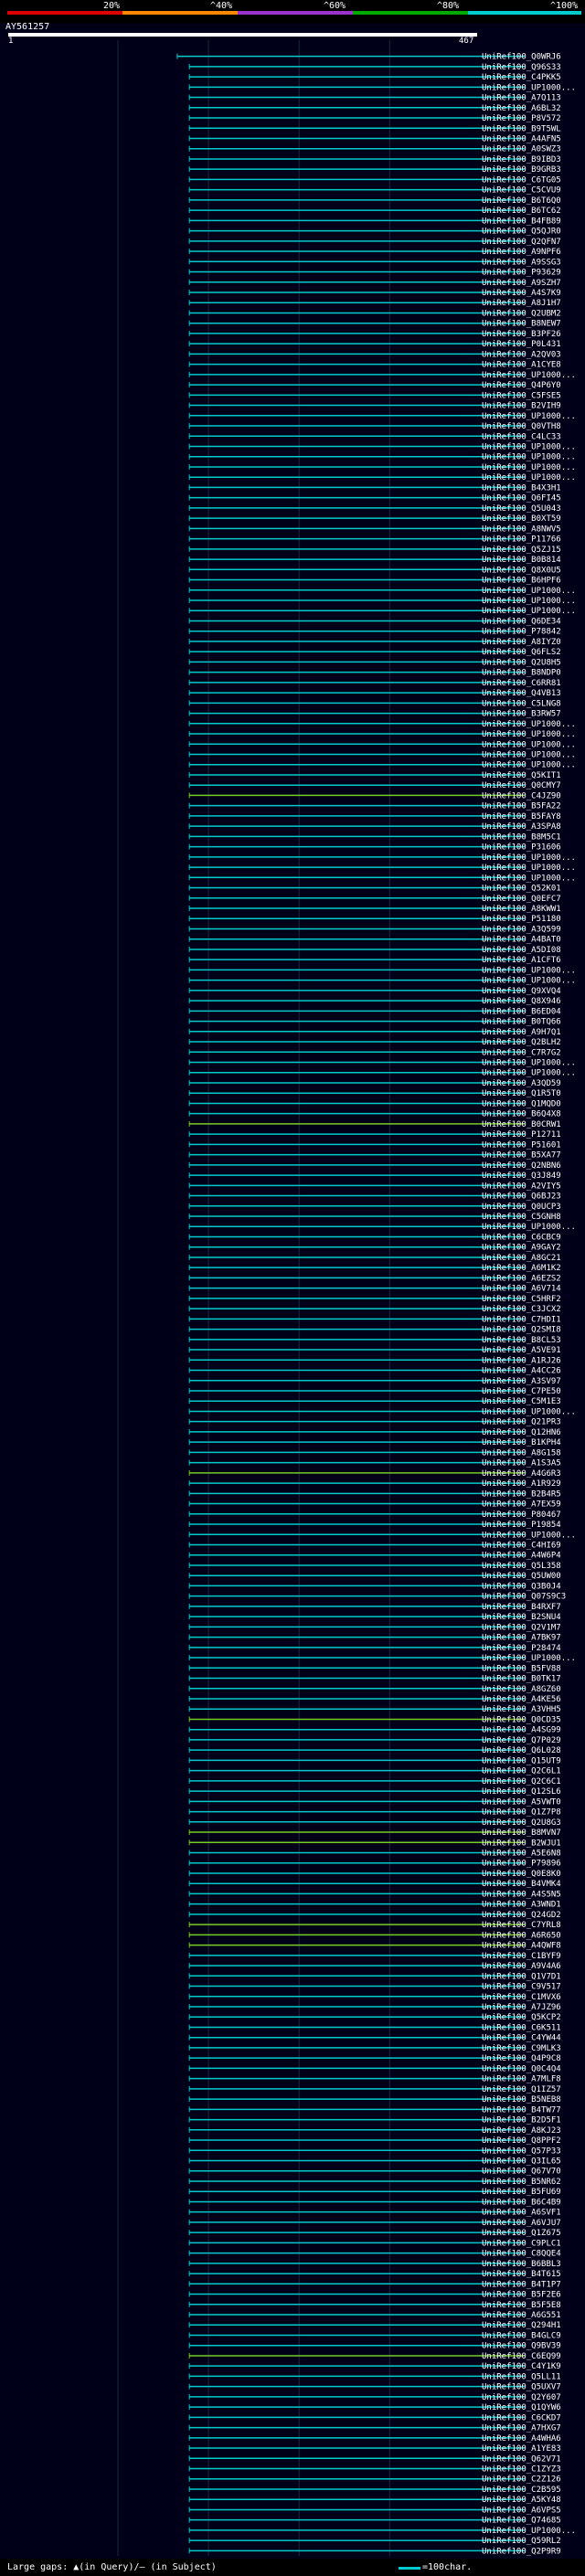 The height and width of the screenshot is (2576, 585). Describe the element at coordinates (521, 2295) in the screenshot. I see `hit-label: UniRef100_B5F2E6` at that location.